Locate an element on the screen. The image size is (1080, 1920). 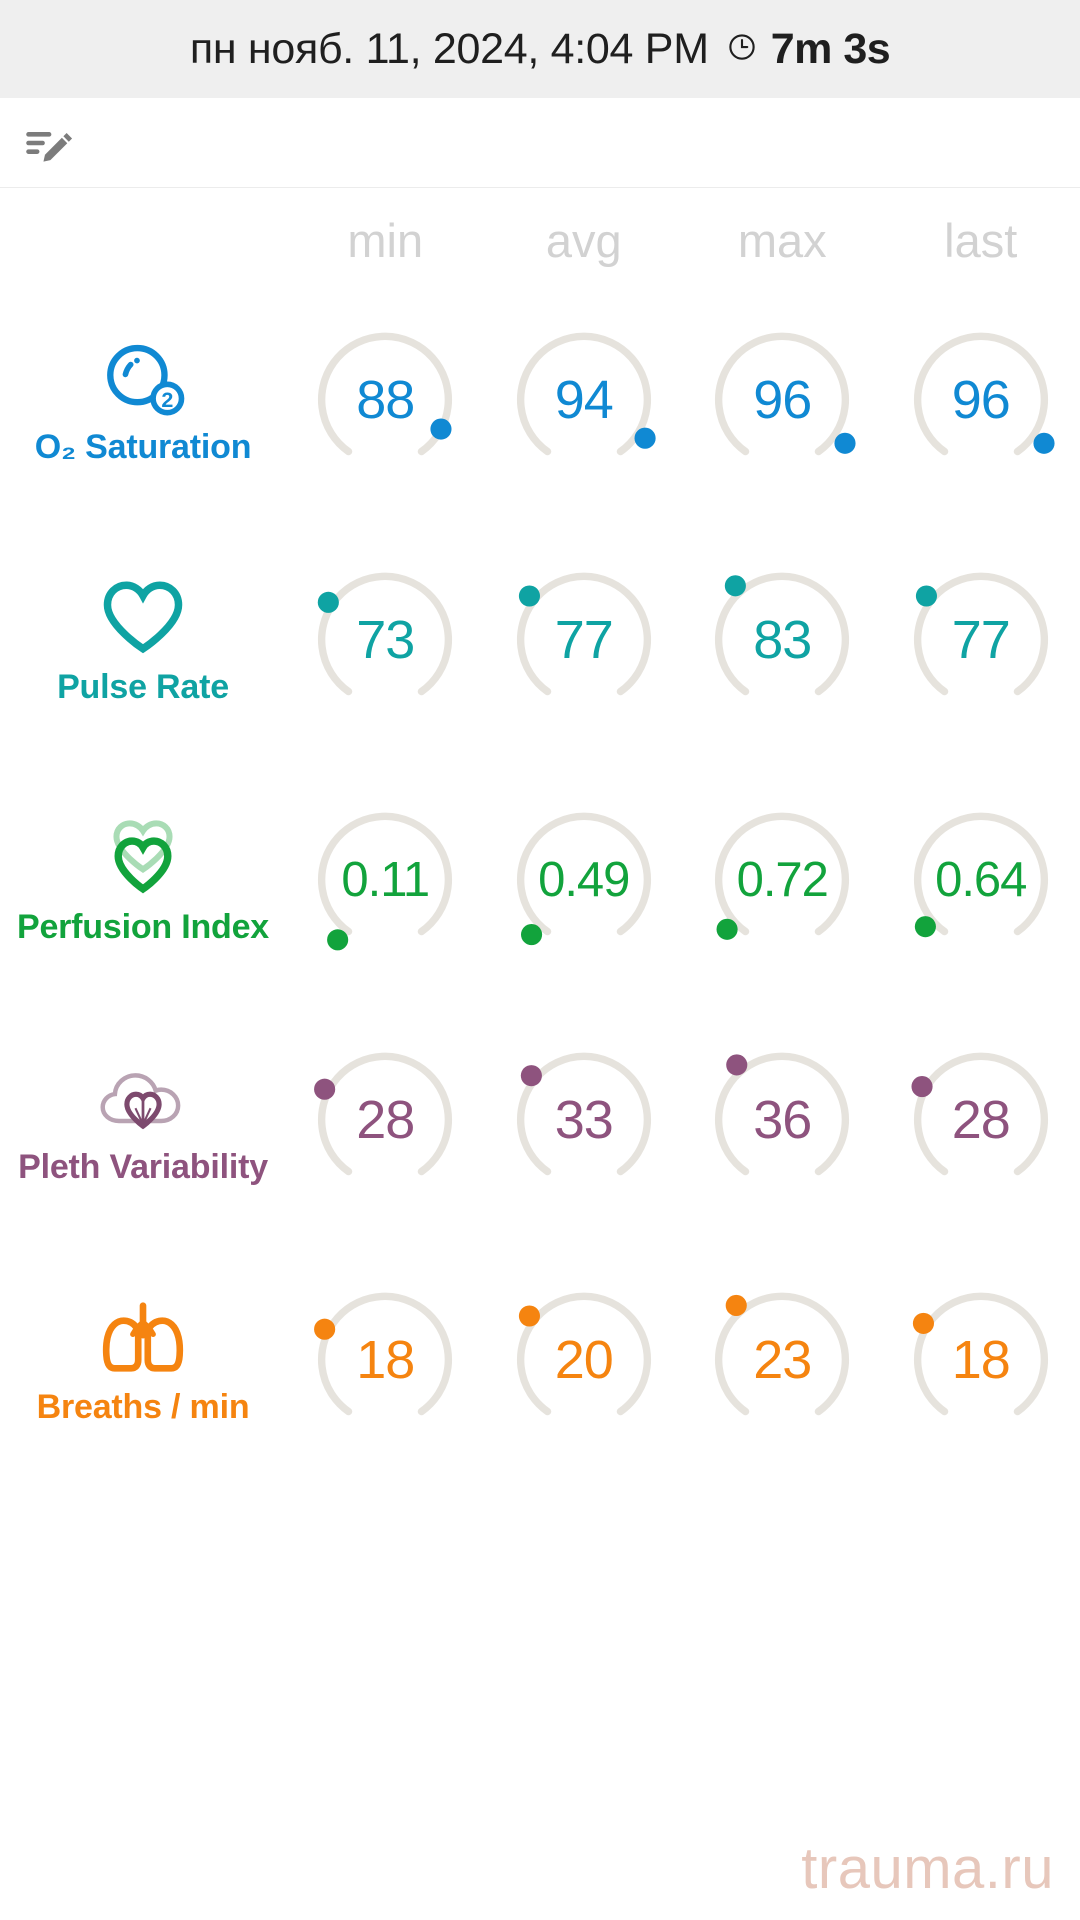
gauge-cell-avg: 77 is located at coordinates (584, 640).